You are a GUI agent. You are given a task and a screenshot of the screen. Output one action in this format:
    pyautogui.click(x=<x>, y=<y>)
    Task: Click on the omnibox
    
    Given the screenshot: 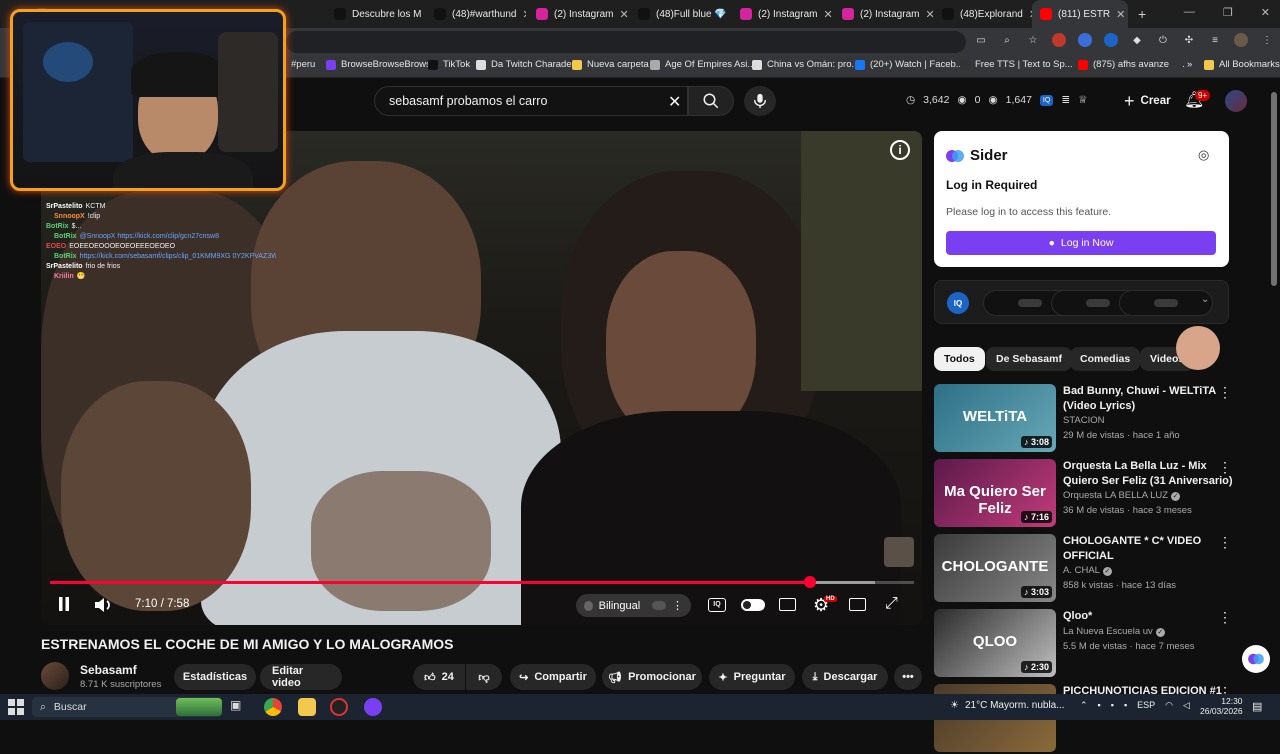 What is the action you would take?
    pyautogui.click(x=626, y=42)
    